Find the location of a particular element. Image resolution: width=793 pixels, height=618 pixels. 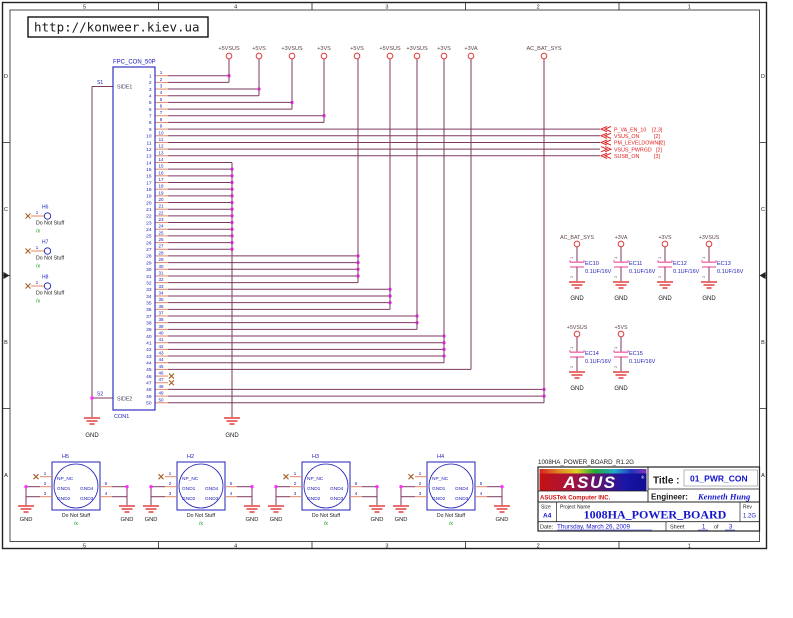

pin-number: 8 is located at coordinates (161, 119).